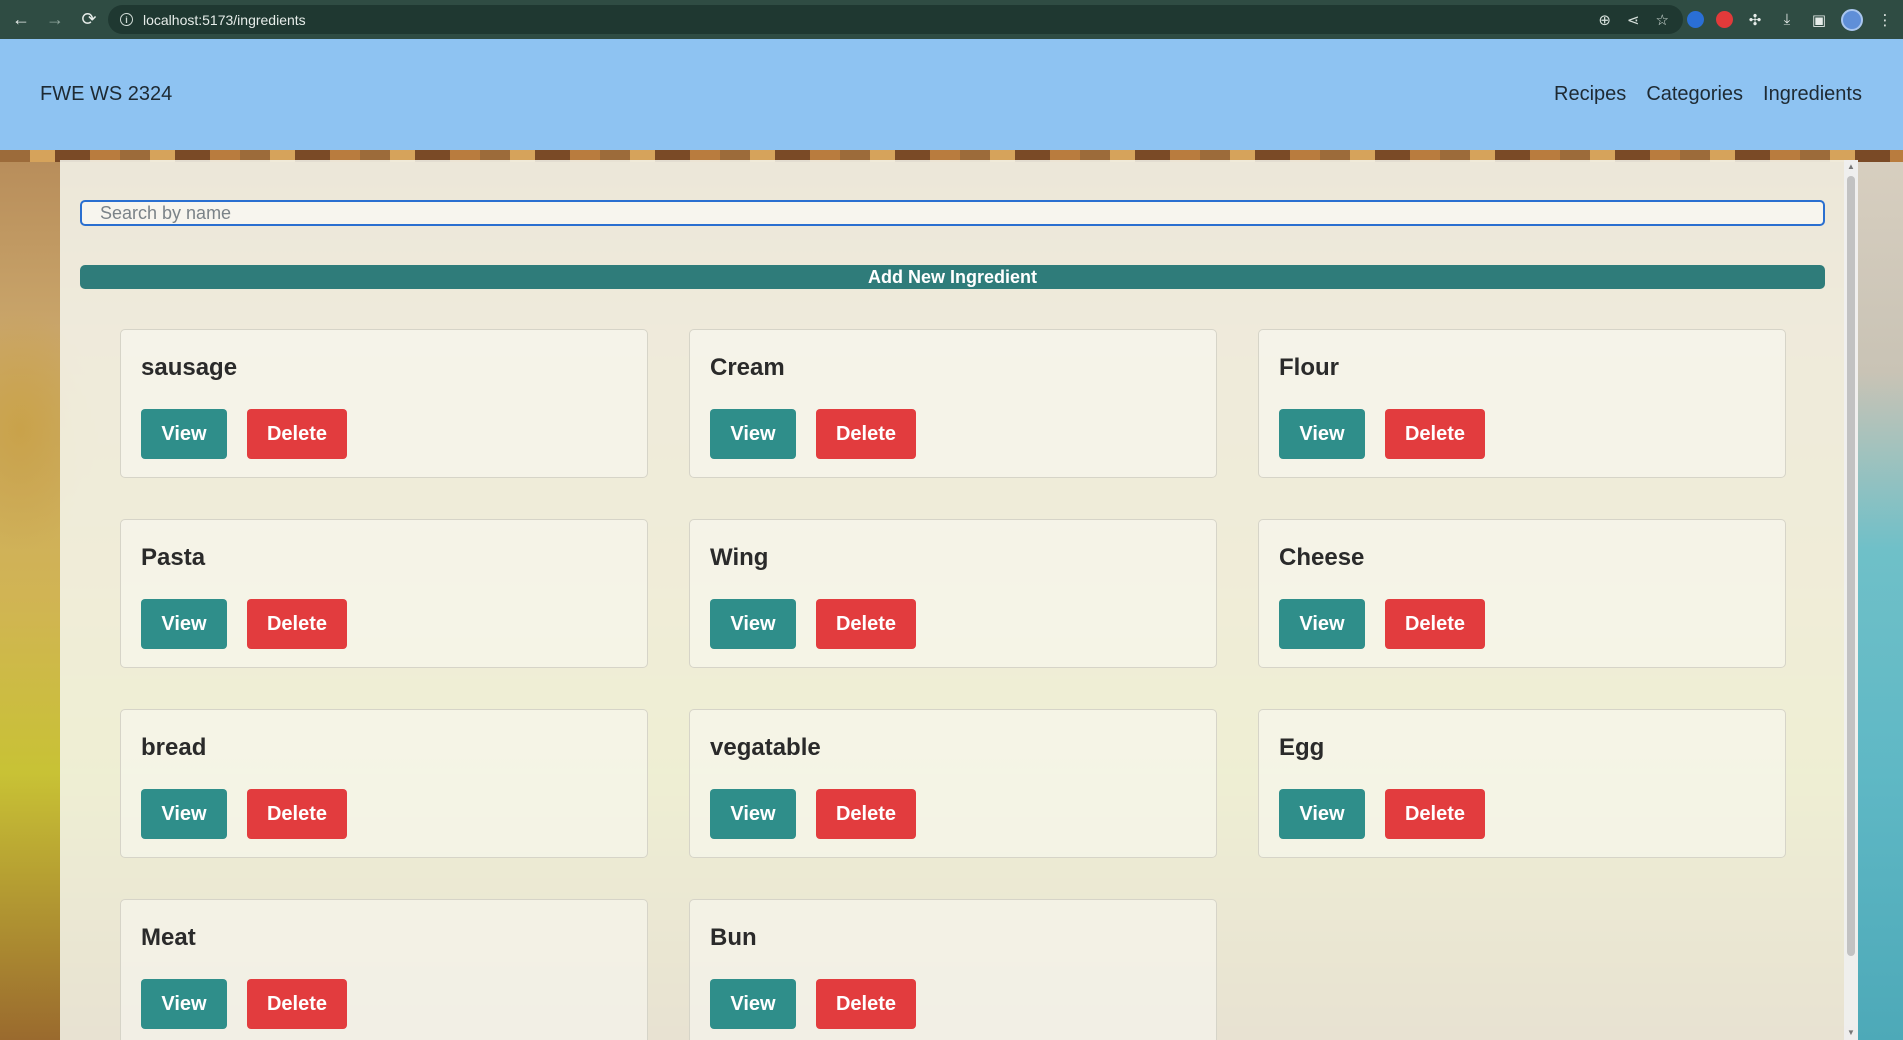 This screenshot has width=1903, height=1040. I want to click on ingredient-name: Cheese, so click(1322, 557).